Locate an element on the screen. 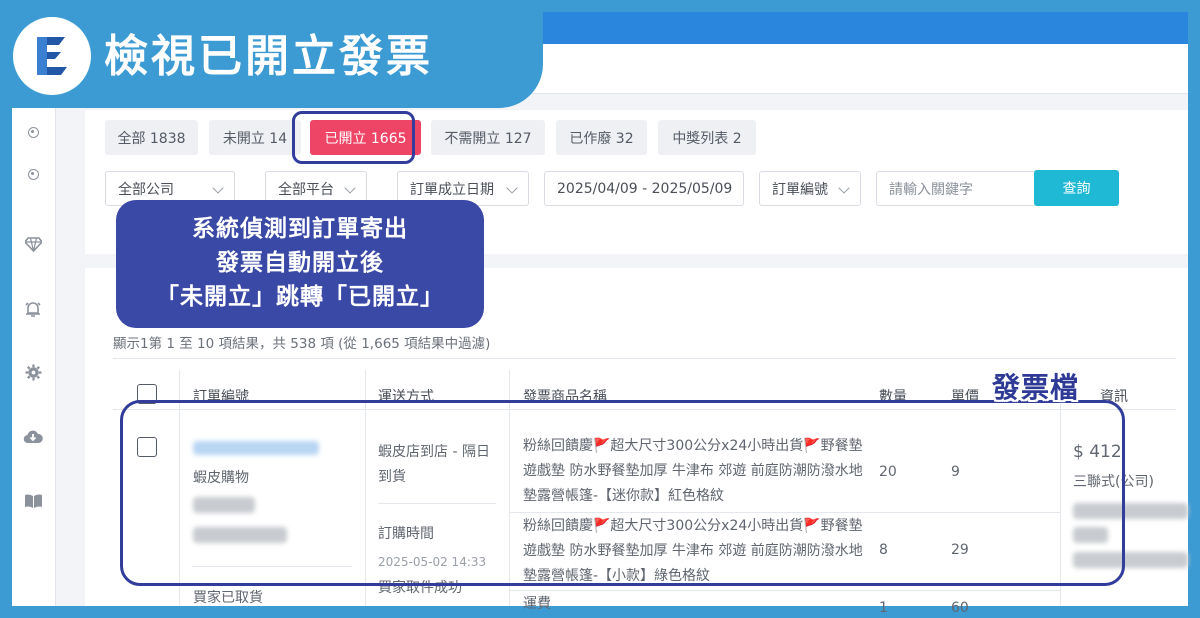 This screenshot has width=1200, height=618. callout-line: 「未開立」跳轉「已開立」 is located at coordinates (300, 297).